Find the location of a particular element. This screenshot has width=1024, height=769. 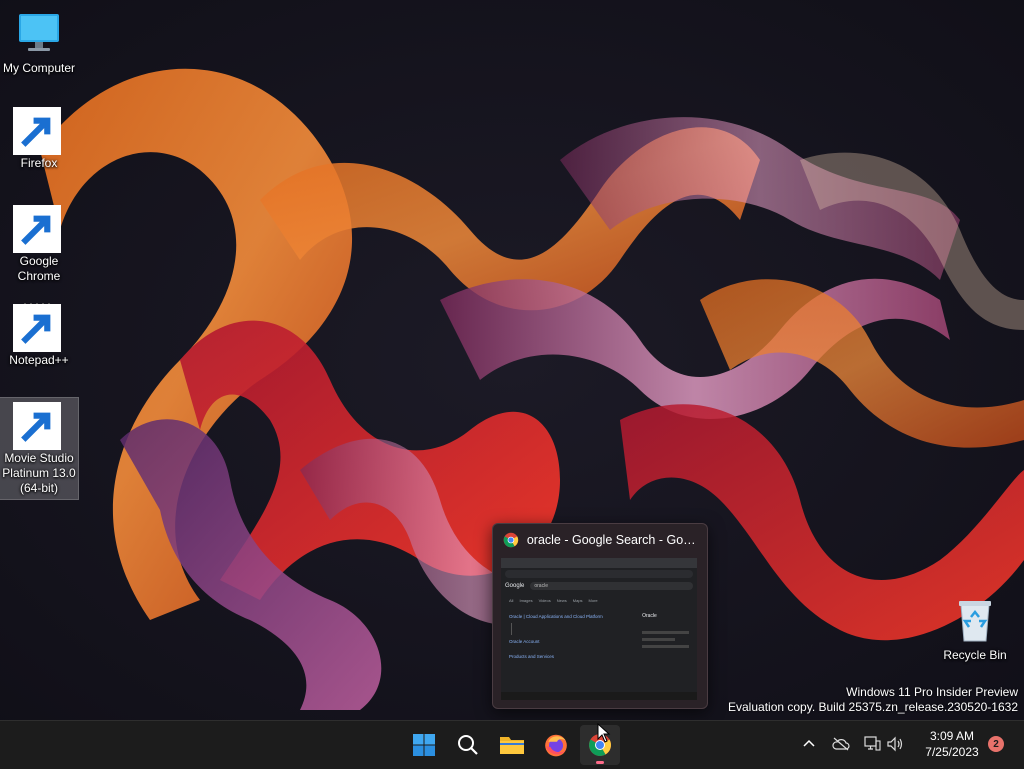

windows-logo-icon is located at coordinates (424, 745).